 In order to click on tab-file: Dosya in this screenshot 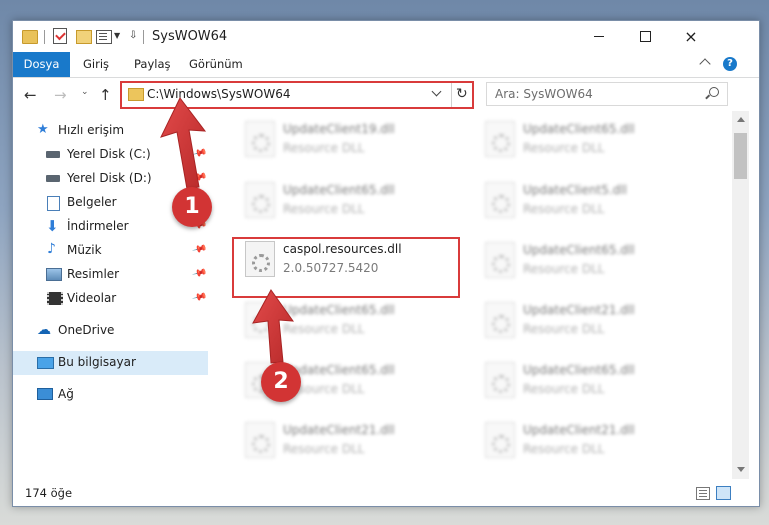, I will do `click(41, 64)`.